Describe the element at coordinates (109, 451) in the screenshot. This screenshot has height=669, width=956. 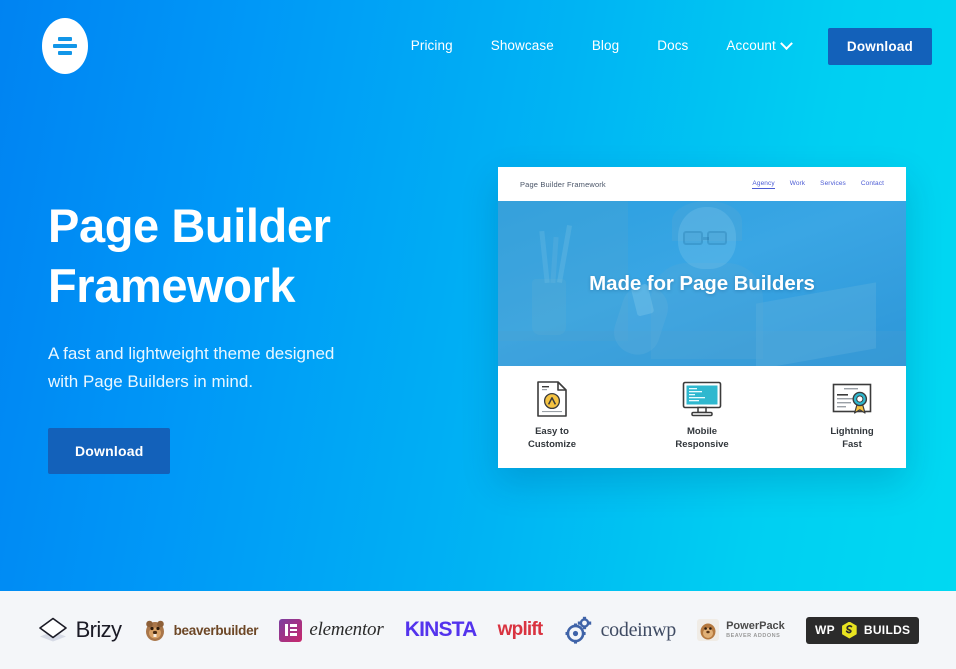
I see `hero-download-button: Download` at that location.